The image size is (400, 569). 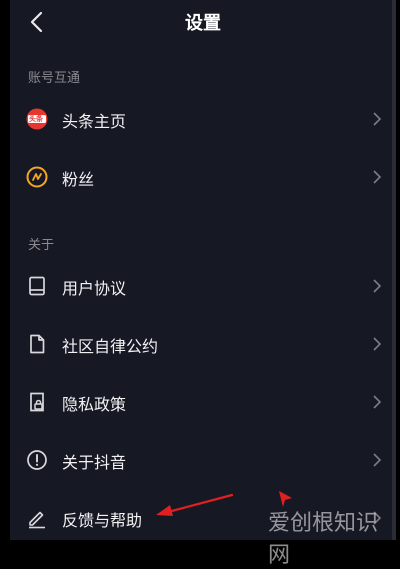 I want to click on fans-icon, so click(x=37, y=177).